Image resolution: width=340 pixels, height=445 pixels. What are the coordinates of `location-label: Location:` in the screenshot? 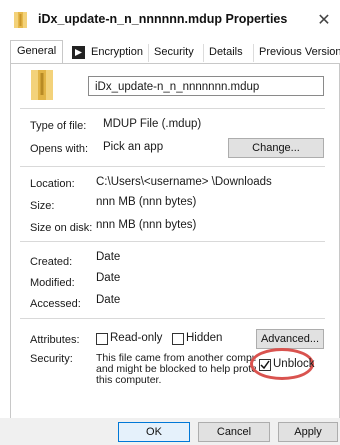 It's located at (52, 184).